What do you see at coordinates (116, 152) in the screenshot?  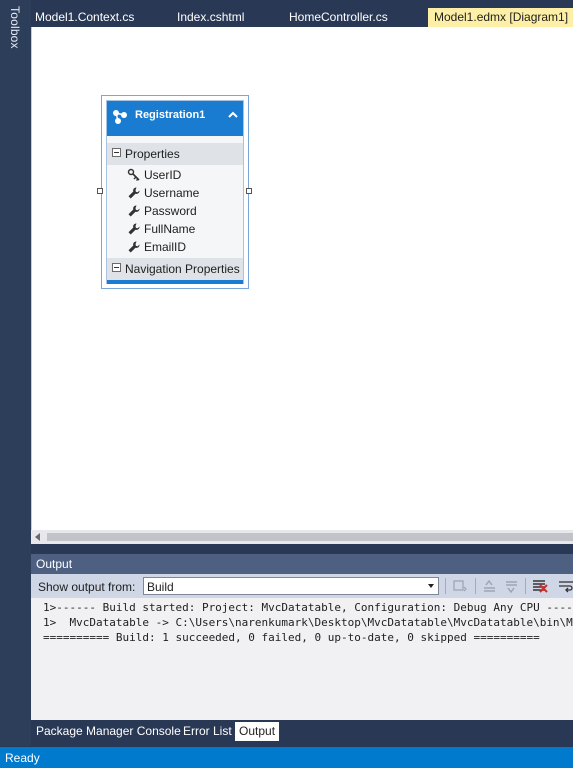 I see `collapse-properties-icon` at bounding box center [116, 152].